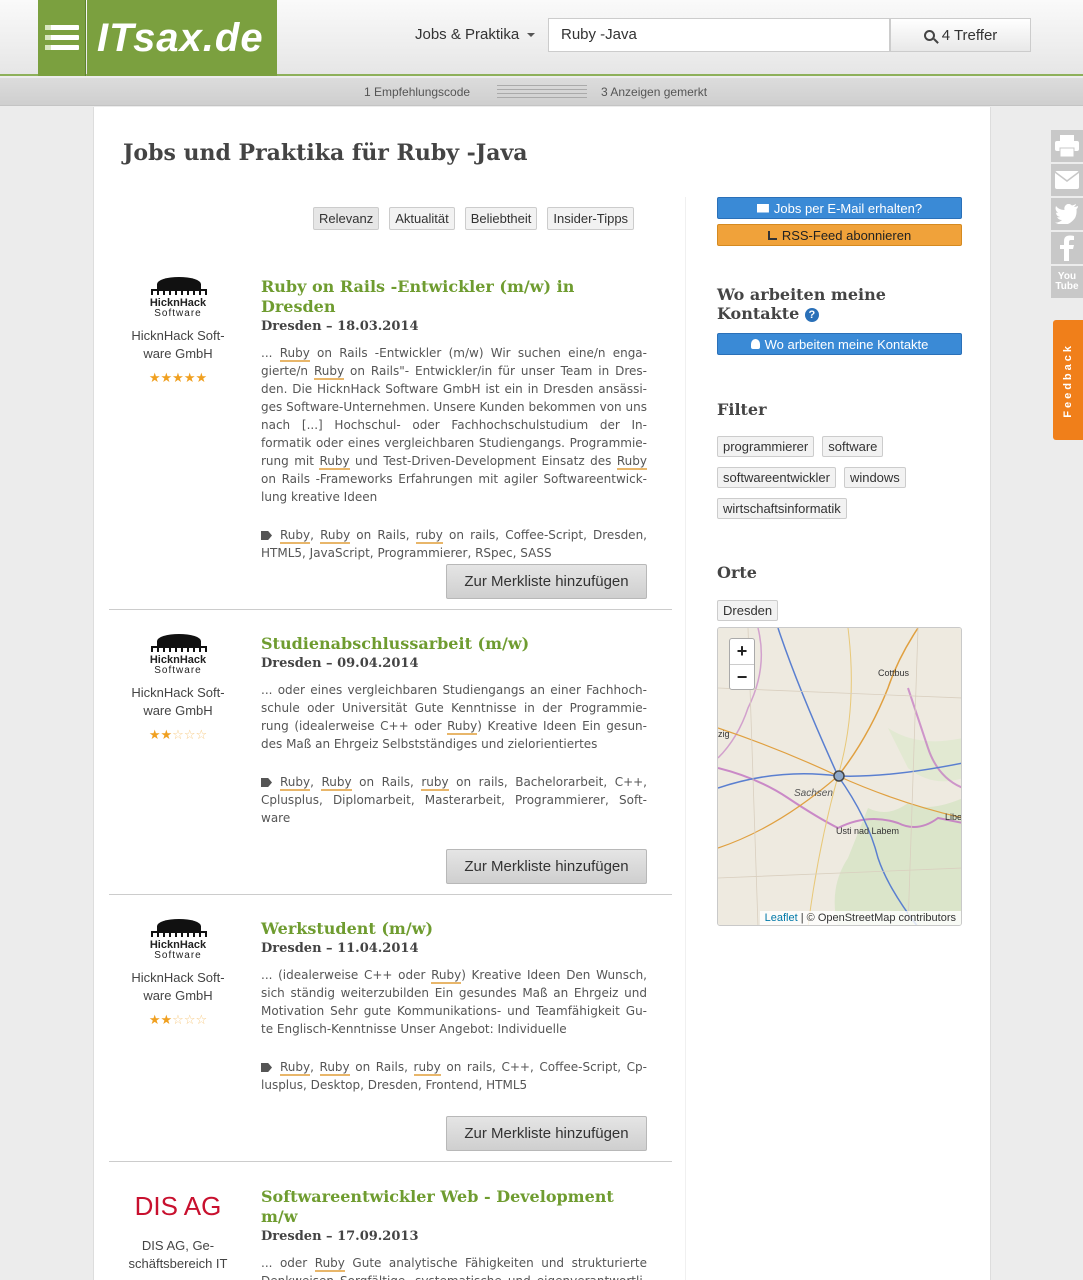 This screenshot has height=1280, width=1083. I want to click on email-alert-button: Jobs per E-Mail erhalten?, so click(839, 208).